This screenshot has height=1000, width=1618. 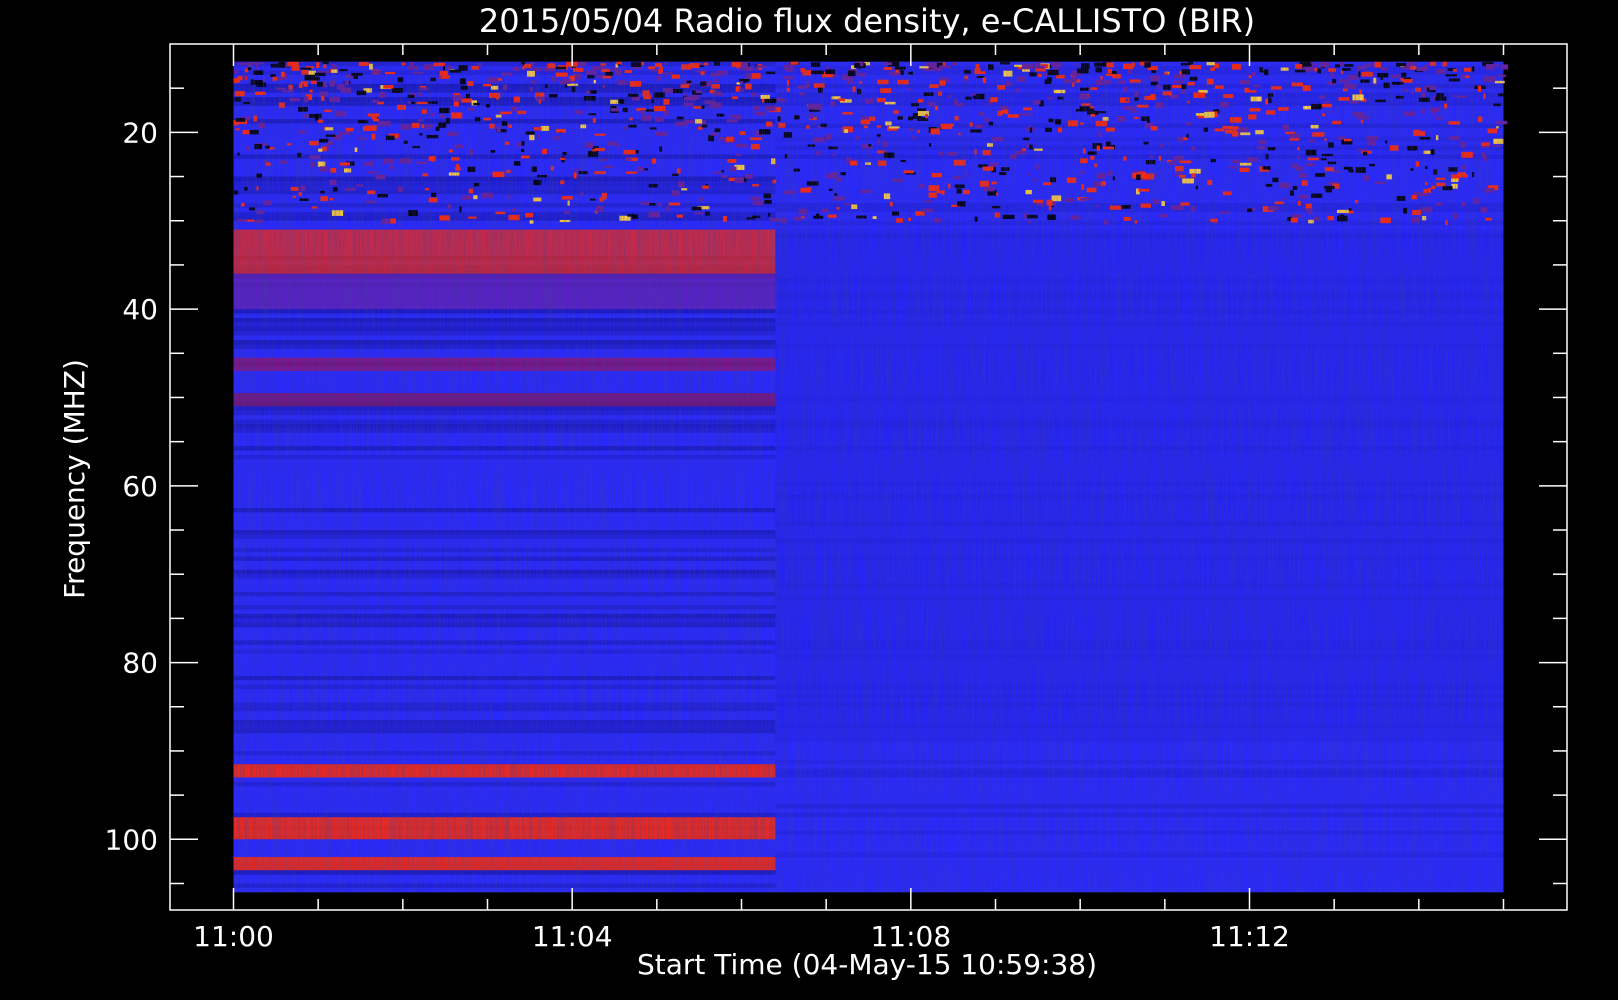 What do you see at coordinates (131, 839) in the screenshot?
I see `y-tick-label: 100` at bounding box center [131, 839].